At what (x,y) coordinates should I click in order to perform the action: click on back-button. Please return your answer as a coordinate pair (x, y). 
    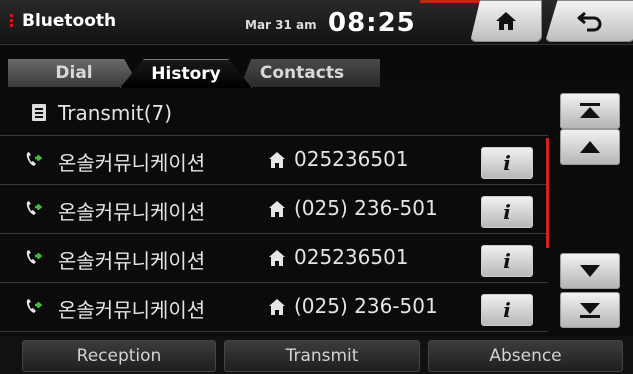
    Looking at the image, I should click on (589, 21).